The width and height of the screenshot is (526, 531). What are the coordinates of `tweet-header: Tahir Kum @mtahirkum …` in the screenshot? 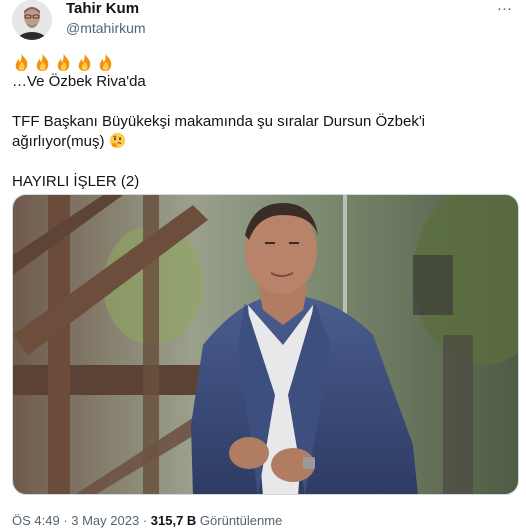 It's located at (265, 21).